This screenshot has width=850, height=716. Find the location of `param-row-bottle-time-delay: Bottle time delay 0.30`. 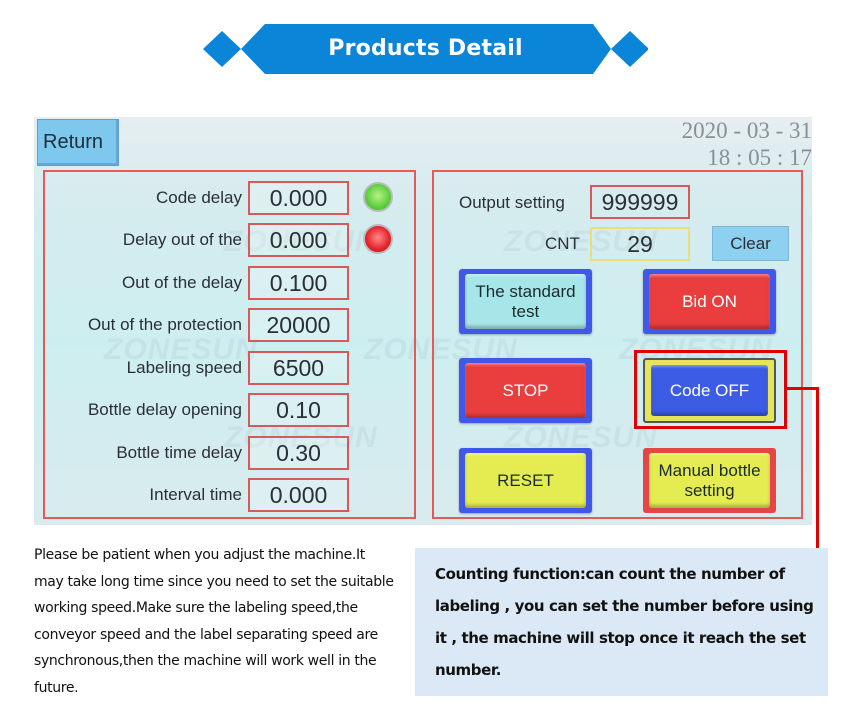

param-row-bottle-time-delay: Bottle time delay 0.30 is located at coordinates (229, 453).